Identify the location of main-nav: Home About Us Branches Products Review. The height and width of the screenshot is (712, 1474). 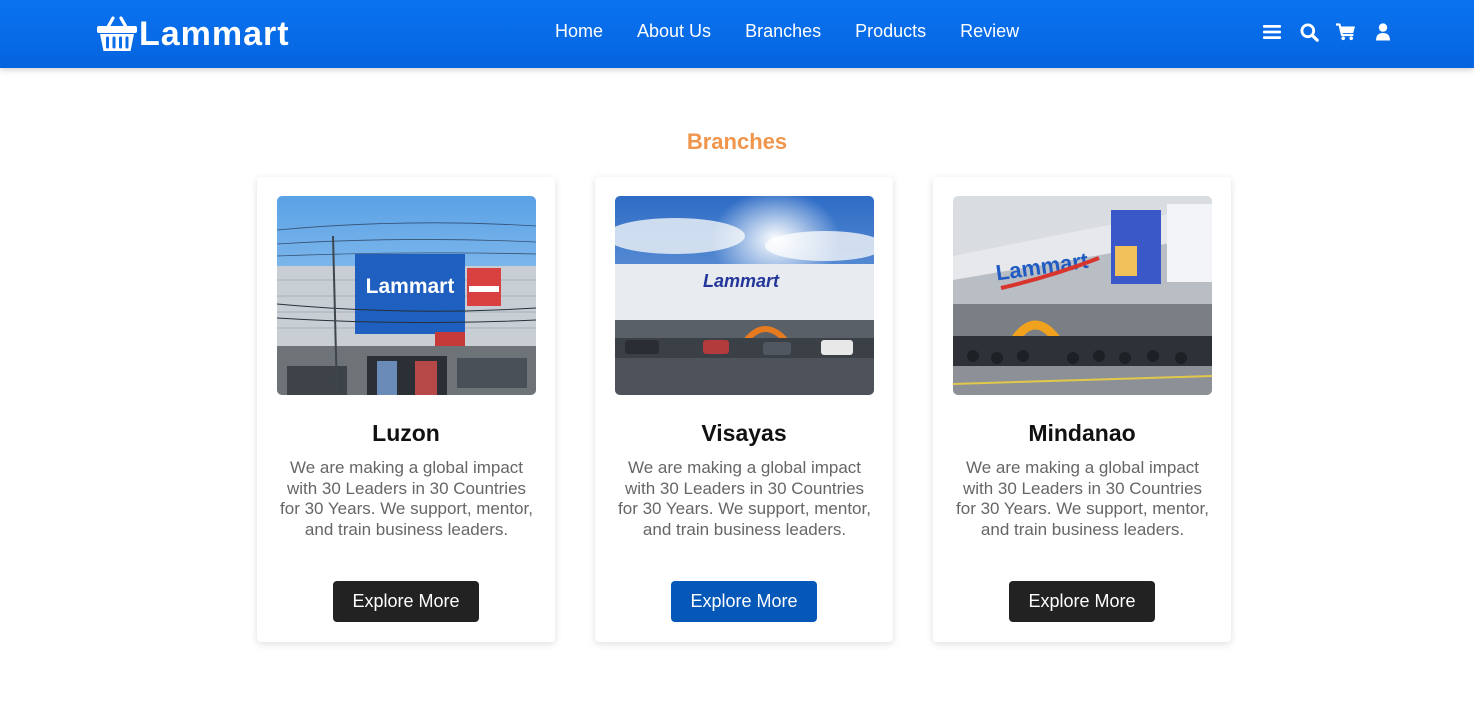
(787, 31).